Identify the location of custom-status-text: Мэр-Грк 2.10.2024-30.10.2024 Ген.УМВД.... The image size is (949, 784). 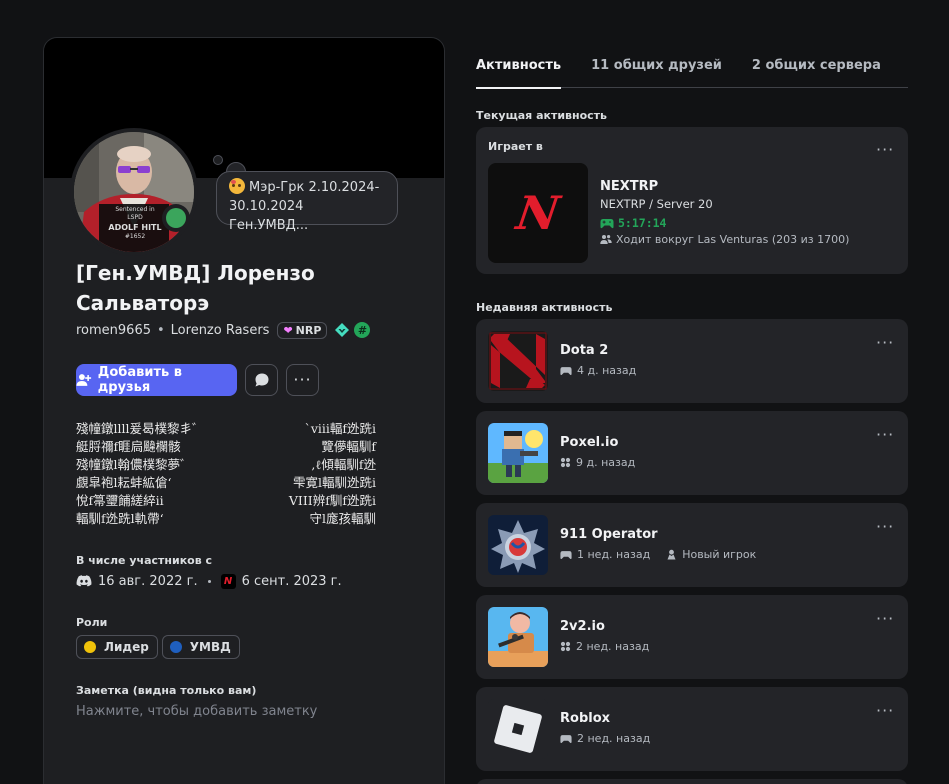
(304, 206).